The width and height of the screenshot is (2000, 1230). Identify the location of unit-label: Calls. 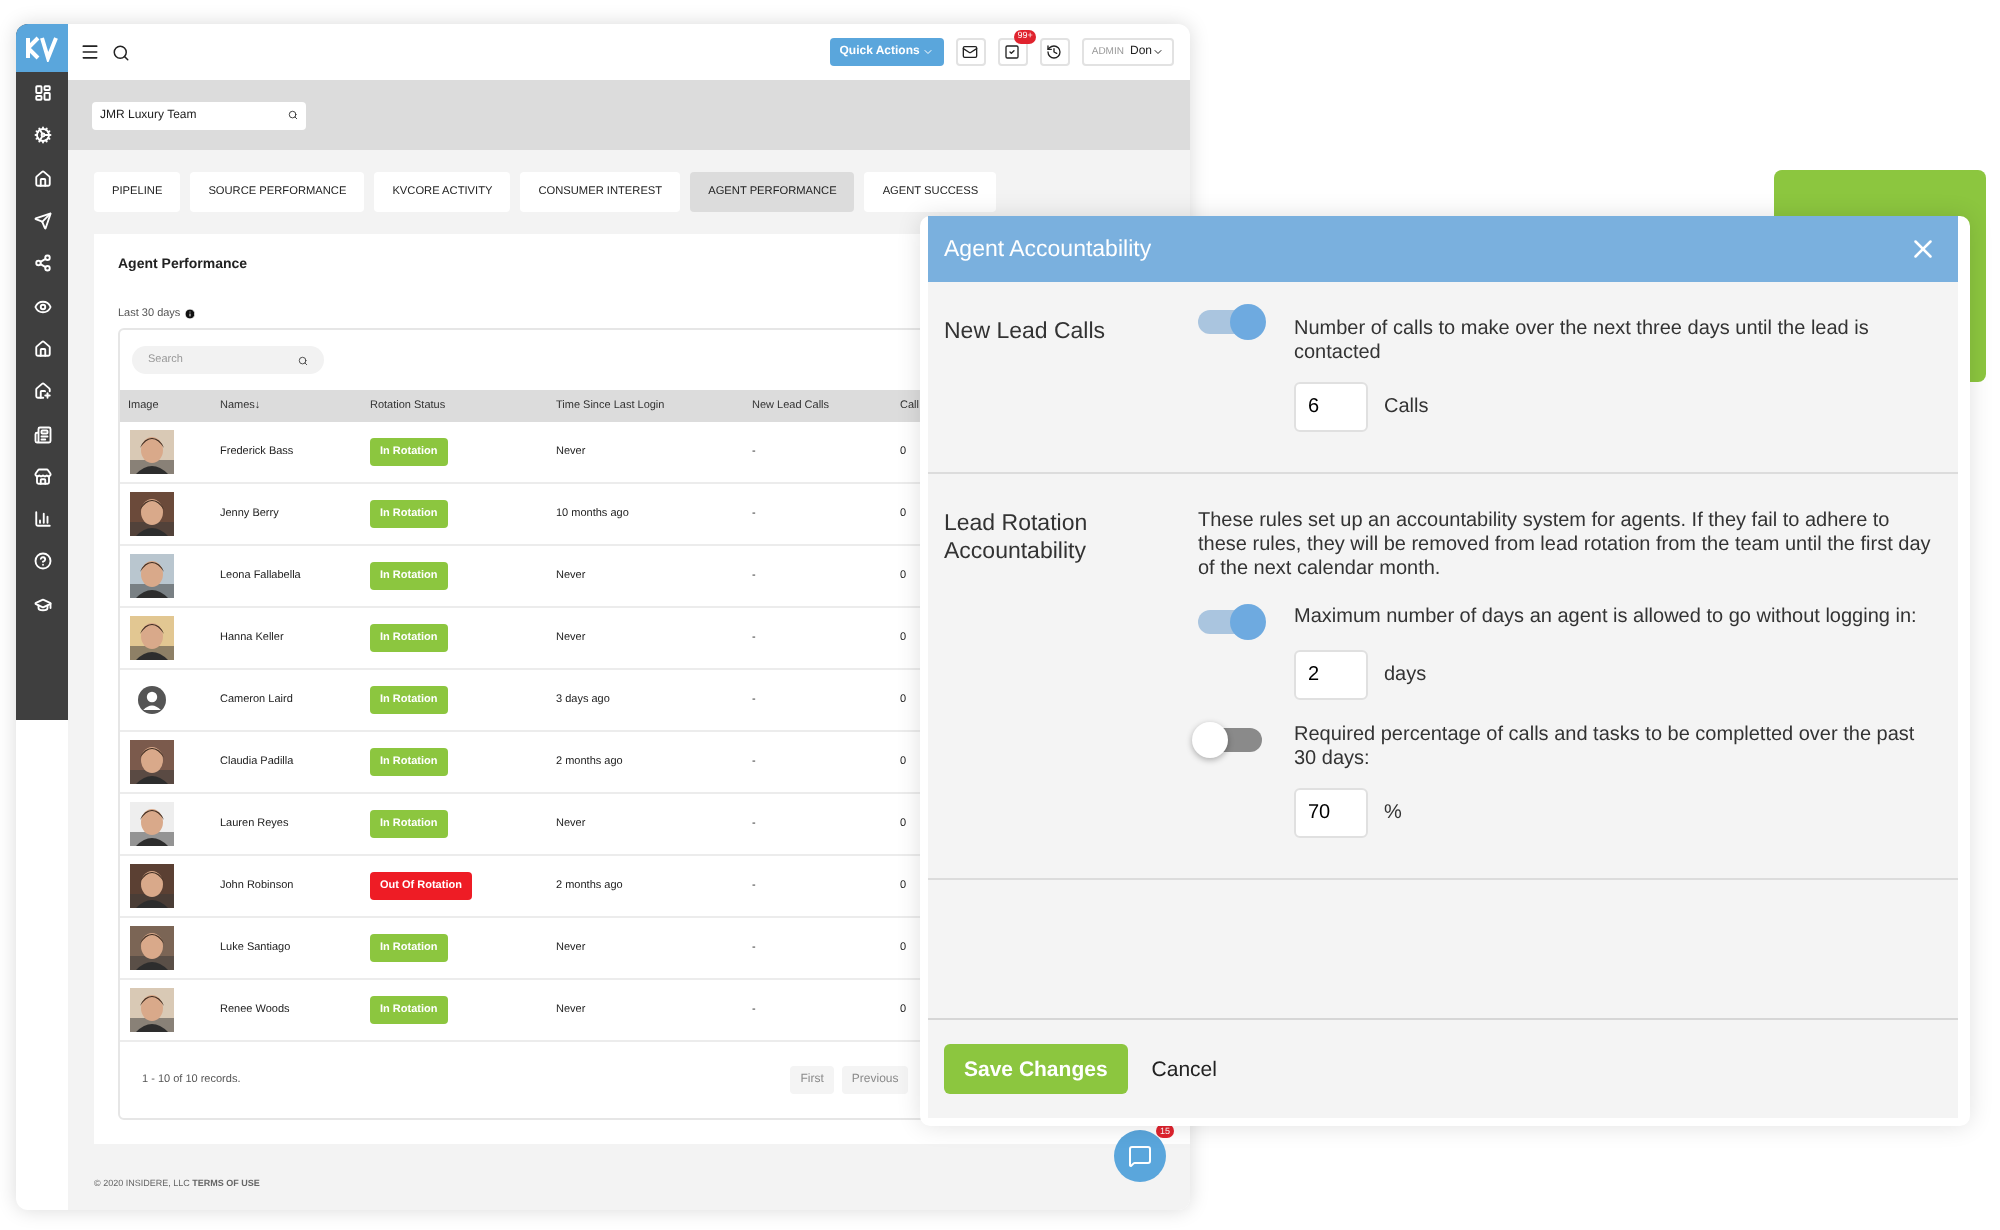
(1406, 407).